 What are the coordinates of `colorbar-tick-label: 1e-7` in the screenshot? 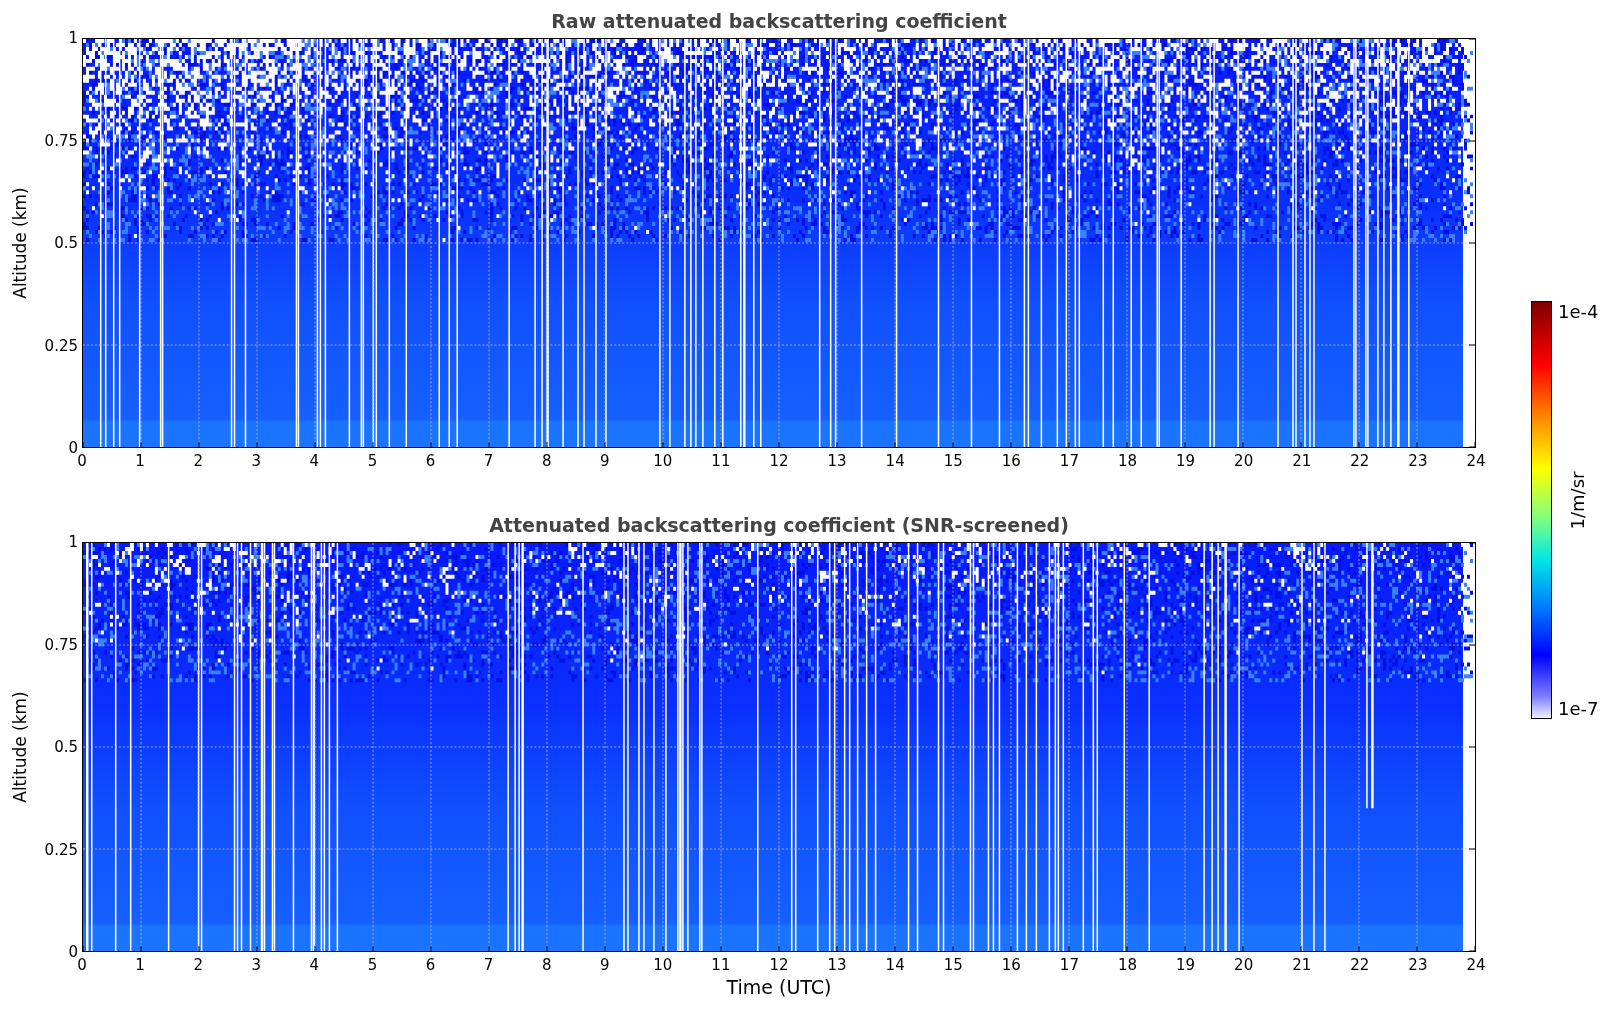 It's located at (1578, 708).